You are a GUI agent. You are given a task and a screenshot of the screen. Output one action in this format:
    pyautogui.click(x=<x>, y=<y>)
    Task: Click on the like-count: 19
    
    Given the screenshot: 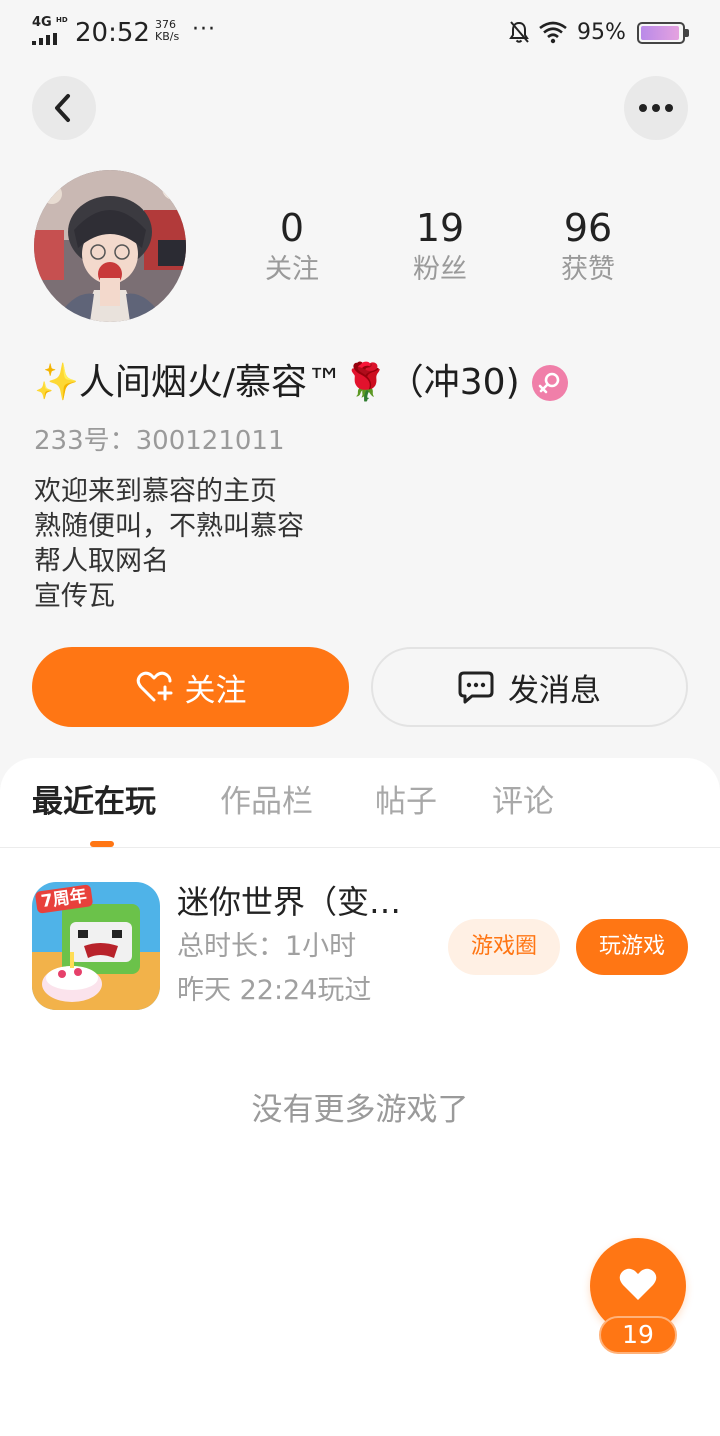 What is the action you would take?
    pyautogui.click(x=638, y=1335)
    